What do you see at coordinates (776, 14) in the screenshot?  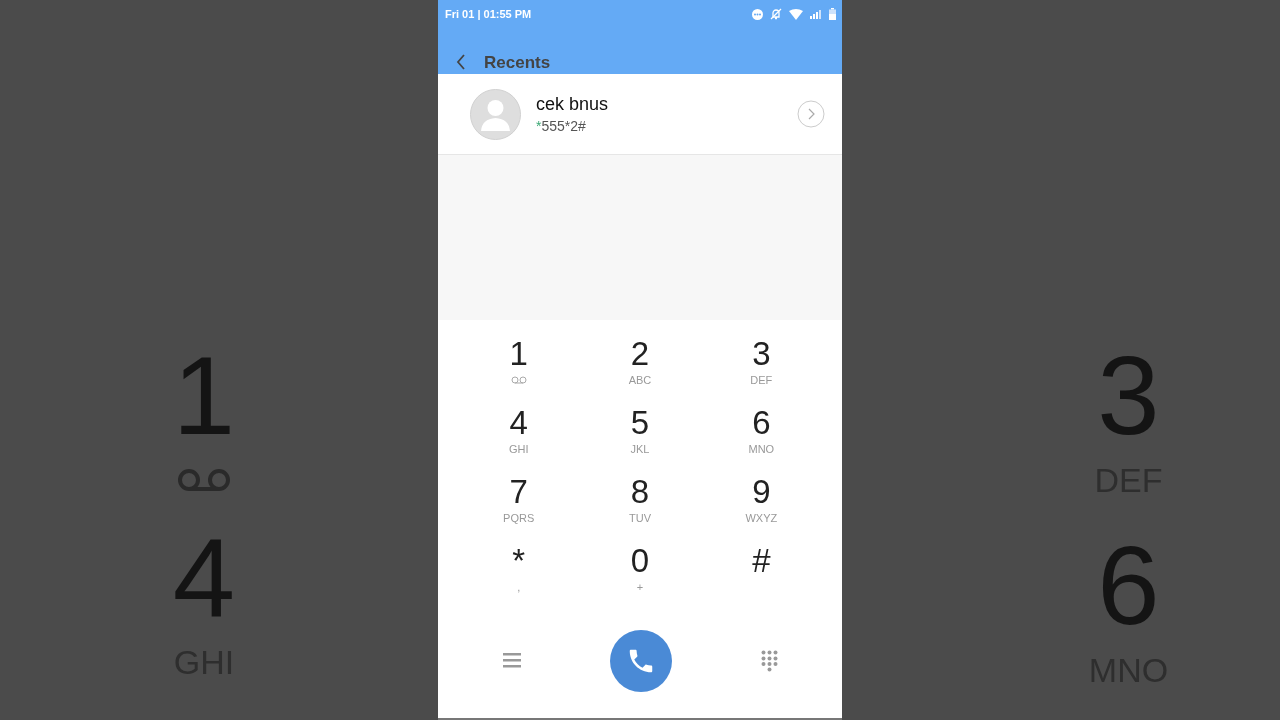 I see `bell-off-icon` at bounding box center [776, 14].